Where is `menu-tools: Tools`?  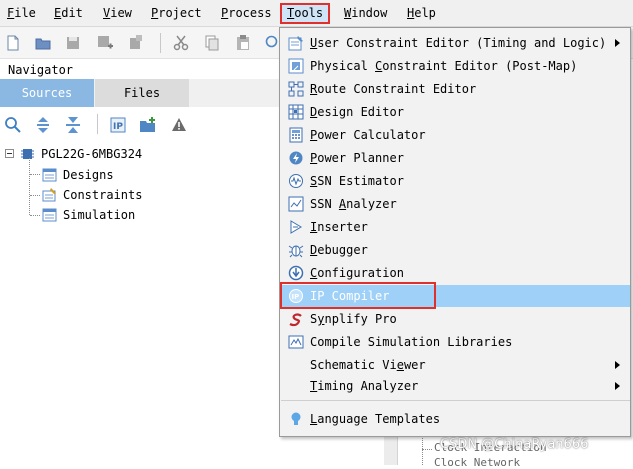
menu-tools: Tools is located at coordinates (305, 13).